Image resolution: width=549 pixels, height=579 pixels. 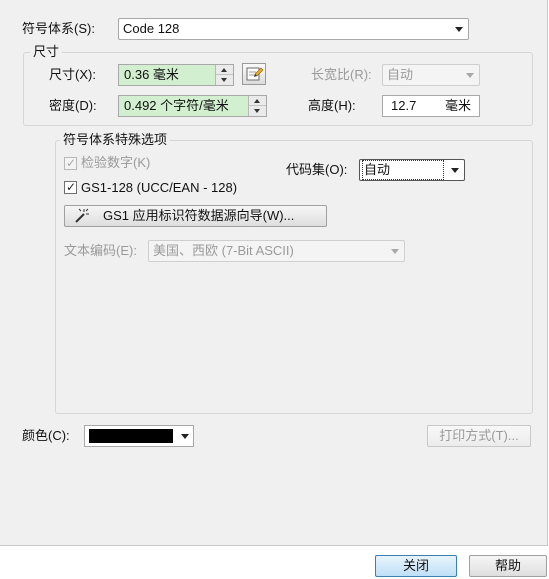 What do you see at coordinates (223, 250) in the screenshot?
I see `encoding-value: 美国、西欧 (7-Bit ASCII)` at bounding box center [223, 250].